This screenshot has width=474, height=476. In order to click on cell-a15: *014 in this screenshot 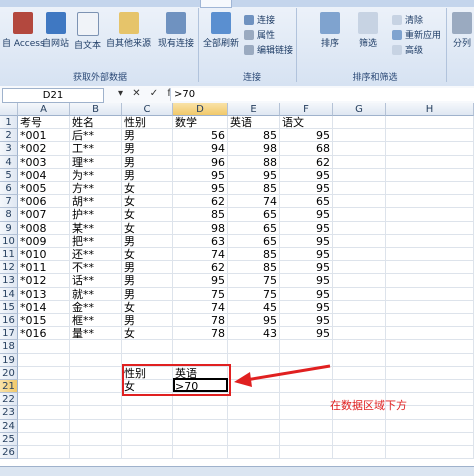, I will do `click(44, 307)`.